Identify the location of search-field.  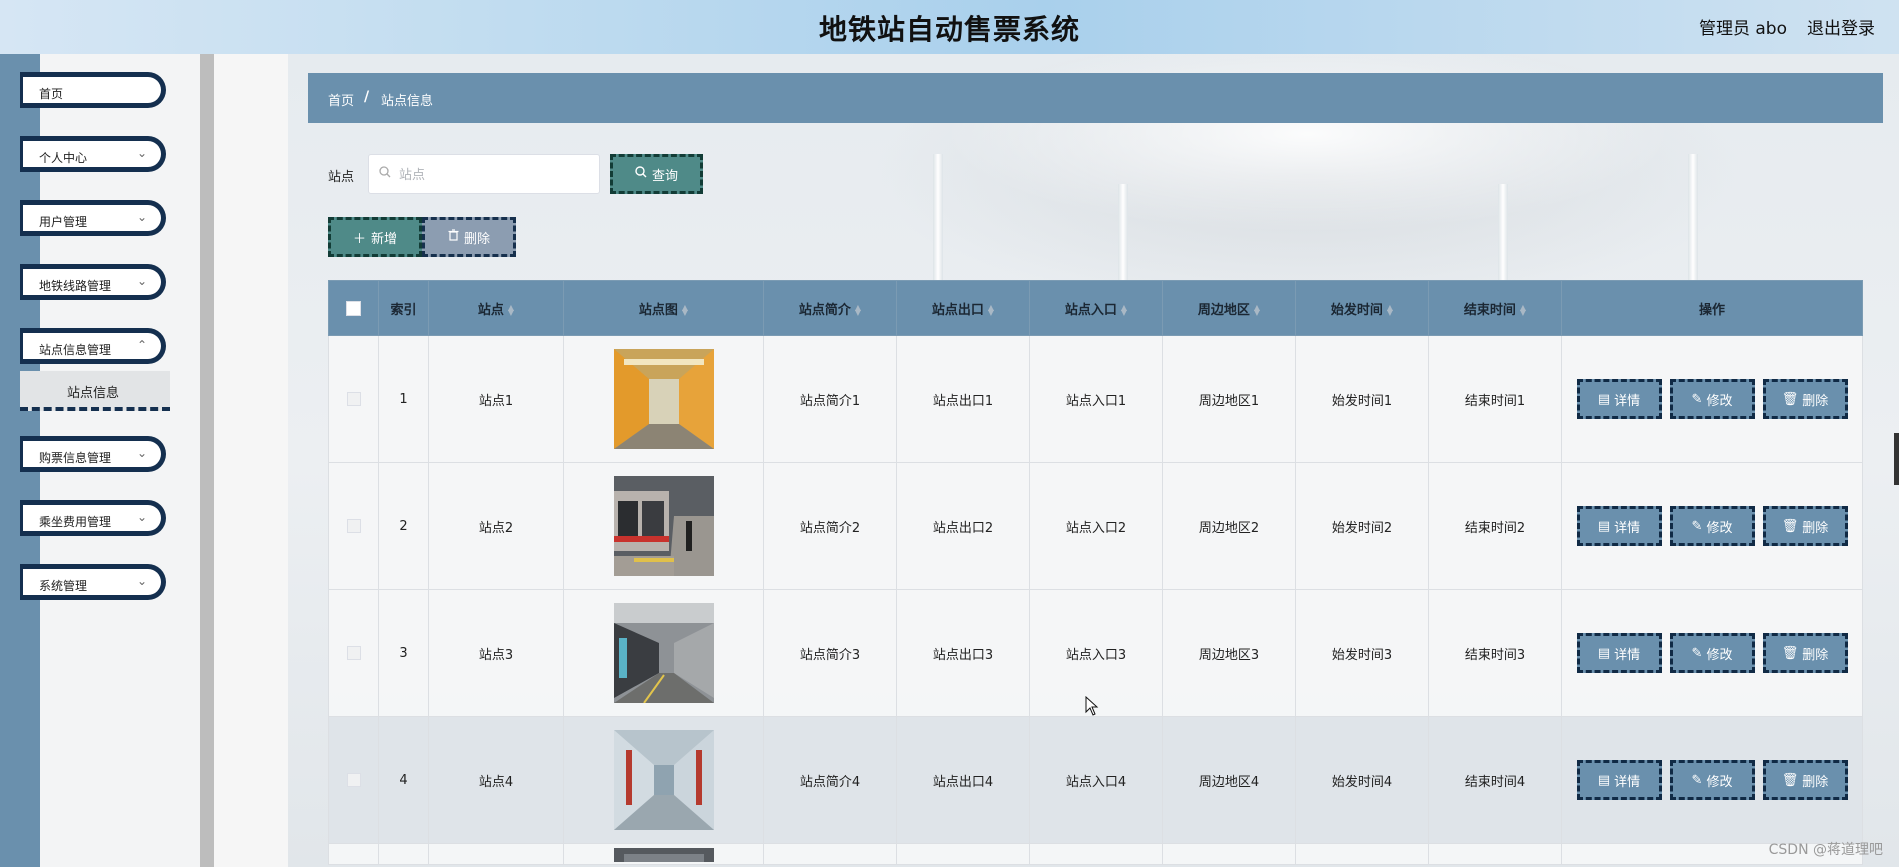
(484, 174).